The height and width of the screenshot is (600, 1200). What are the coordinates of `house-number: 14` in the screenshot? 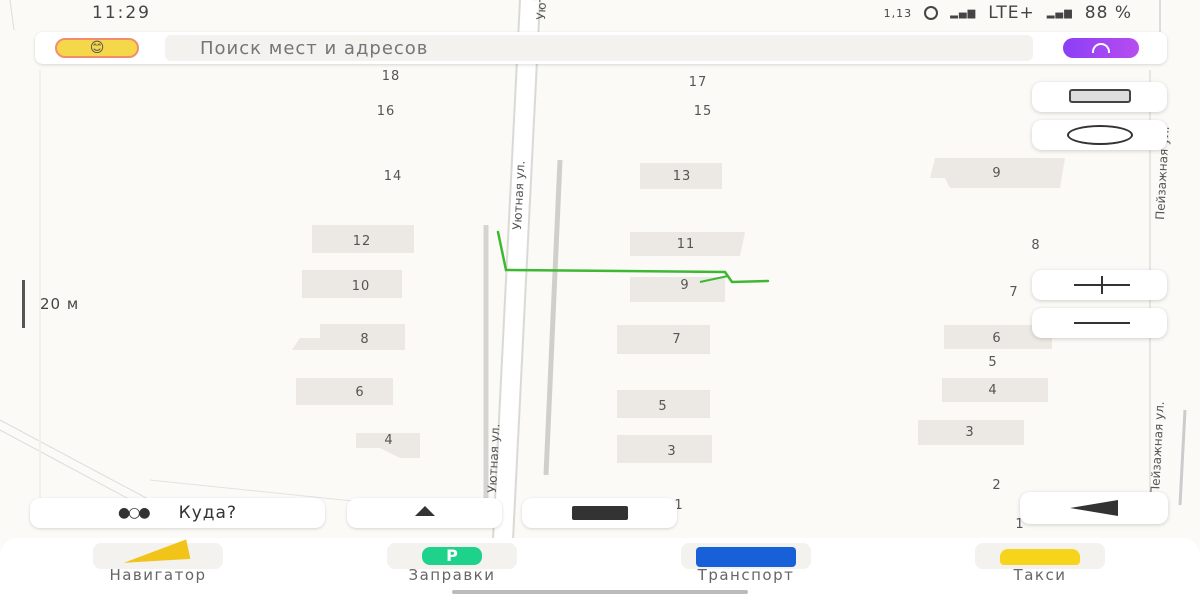 It's located at (393, 176).